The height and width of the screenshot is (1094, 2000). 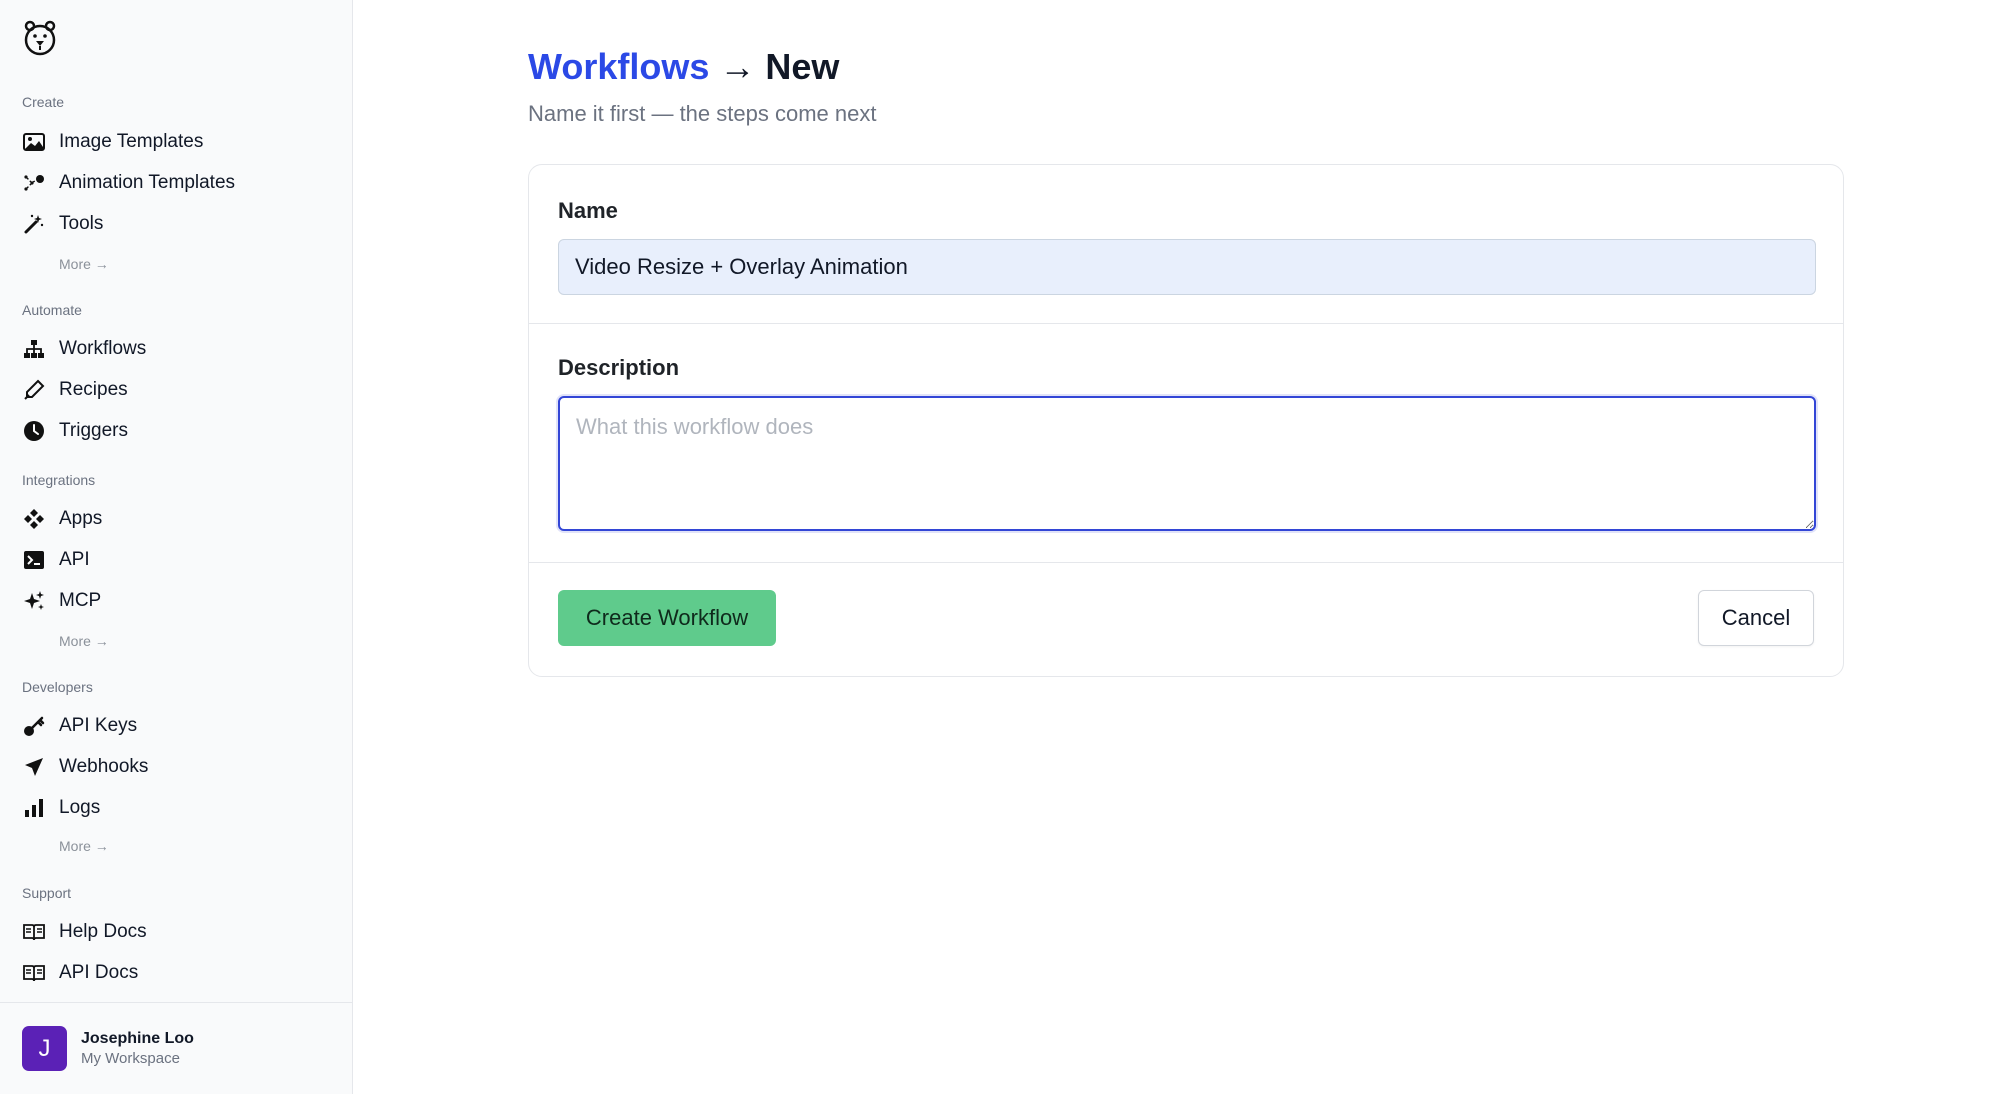 I want to click on key-icon, so click(x=34, y=726).